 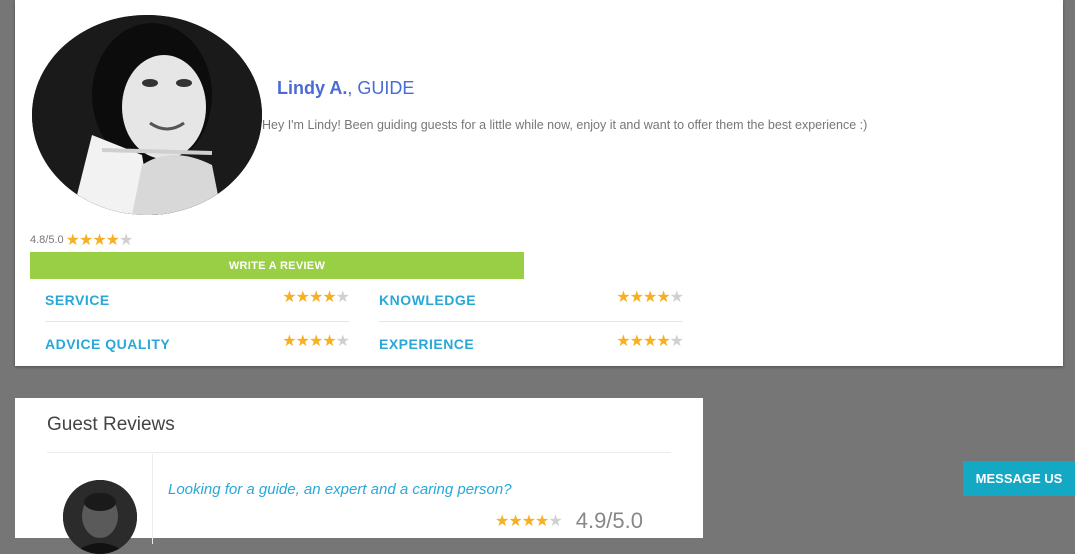 What do you see at coordinates (312, 88) in the screenshot?
I see `guide-name: Lindy A.` at bounding box center [312, 88].